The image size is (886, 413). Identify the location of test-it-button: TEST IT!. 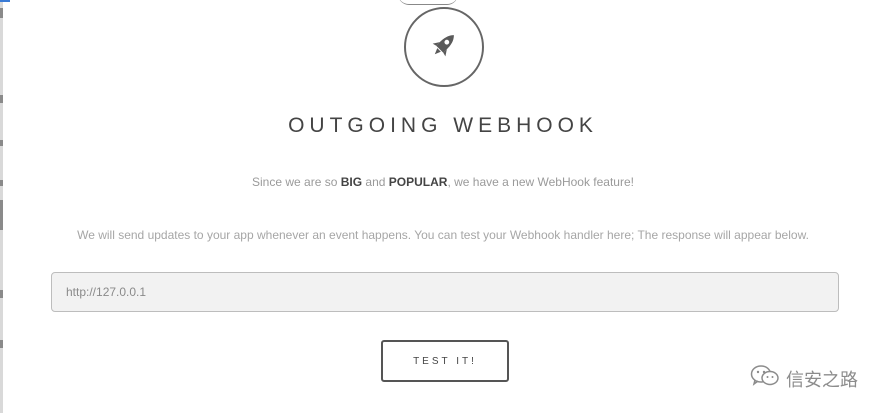
(445, 361).